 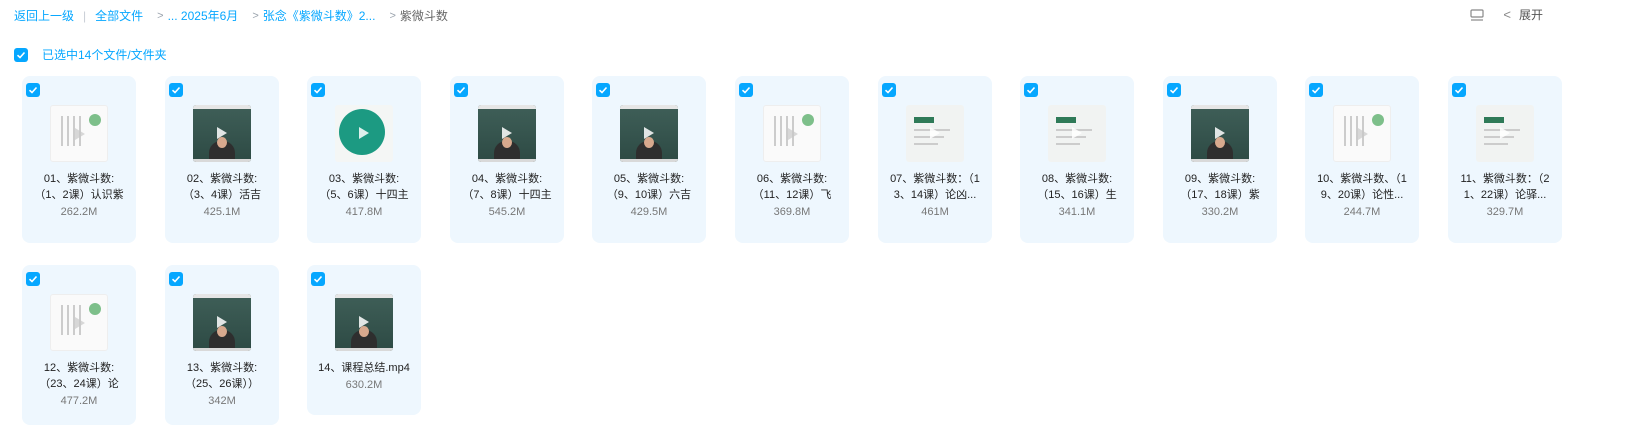 I want to click on file-card: 05、紫微斗数: （9、10课）六吉 429.5M, so click(x=649, y=159).